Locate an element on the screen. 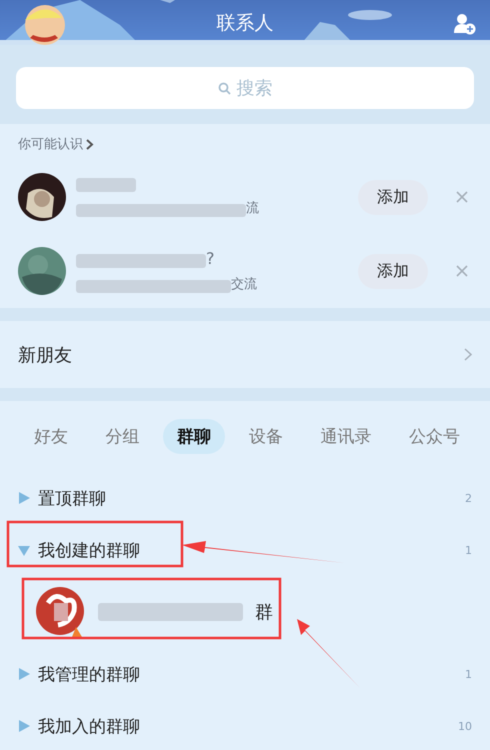  tab: 通讯录 is located at coordinates (346, 436).